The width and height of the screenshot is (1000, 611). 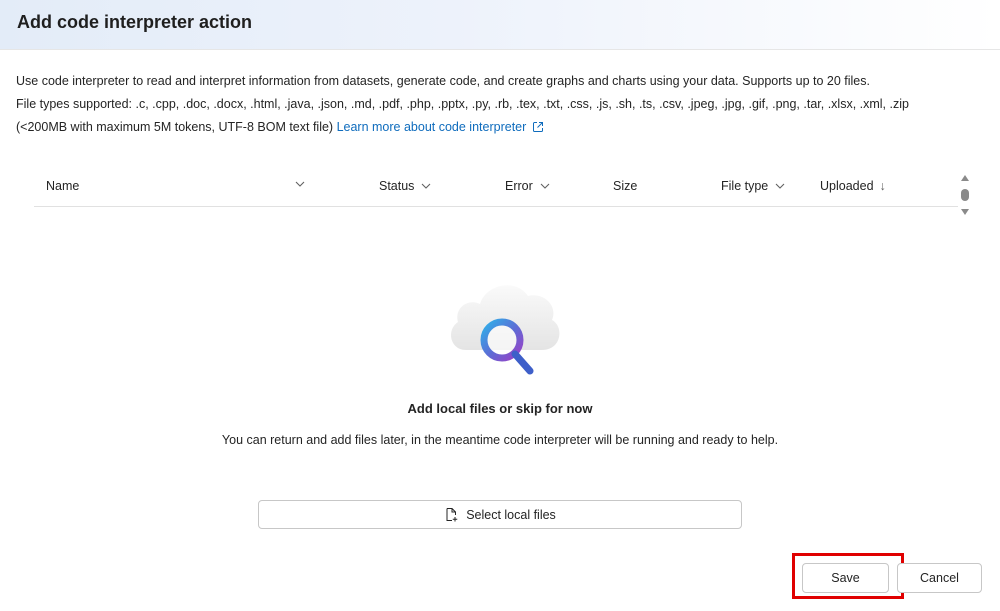 I want to click on column-name-label: Name, so click(x=63, y=186).